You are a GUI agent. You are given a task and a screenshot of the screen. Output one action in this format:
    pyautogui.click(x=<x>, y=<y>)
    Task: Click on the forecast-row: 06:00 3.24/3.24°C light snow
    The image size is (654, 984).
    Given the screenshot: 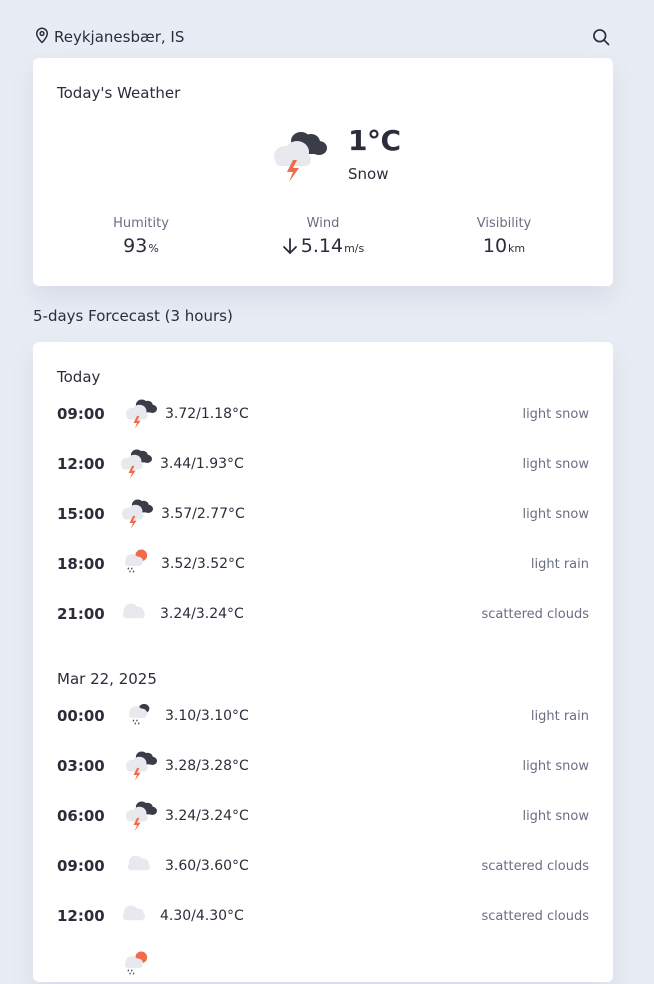 What is the action you would take?
    pyautogui.click(x=323, y=816)
    